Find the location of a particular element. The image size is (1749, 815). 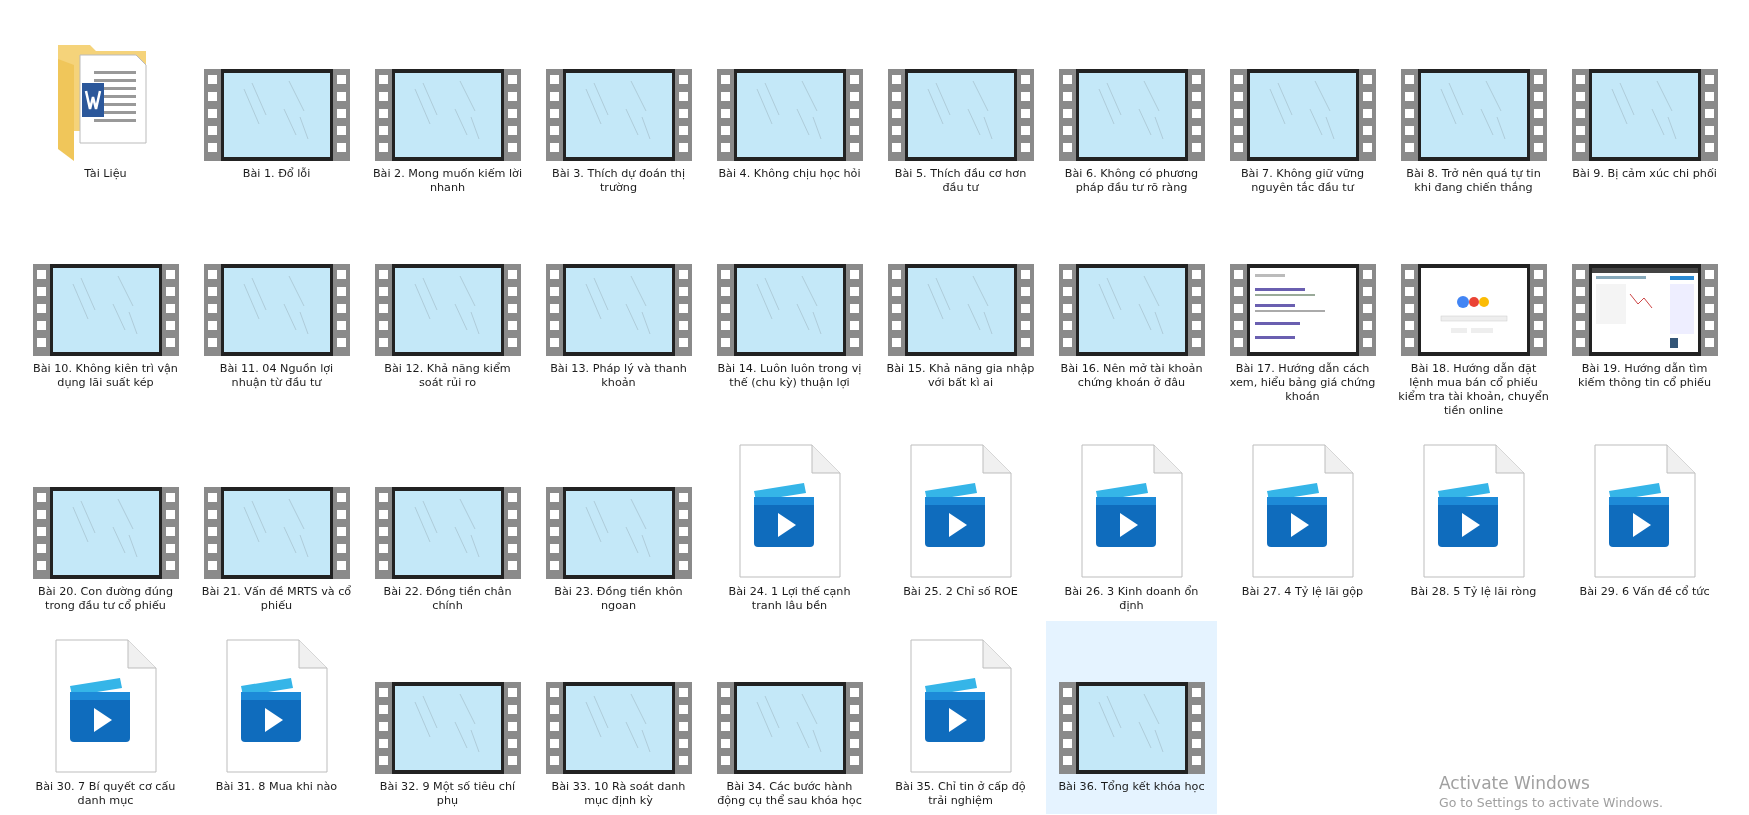

file-item: Bài 6. Không có phương pháp đầu tư rõ ràng is located at coordinates (1131, 104).